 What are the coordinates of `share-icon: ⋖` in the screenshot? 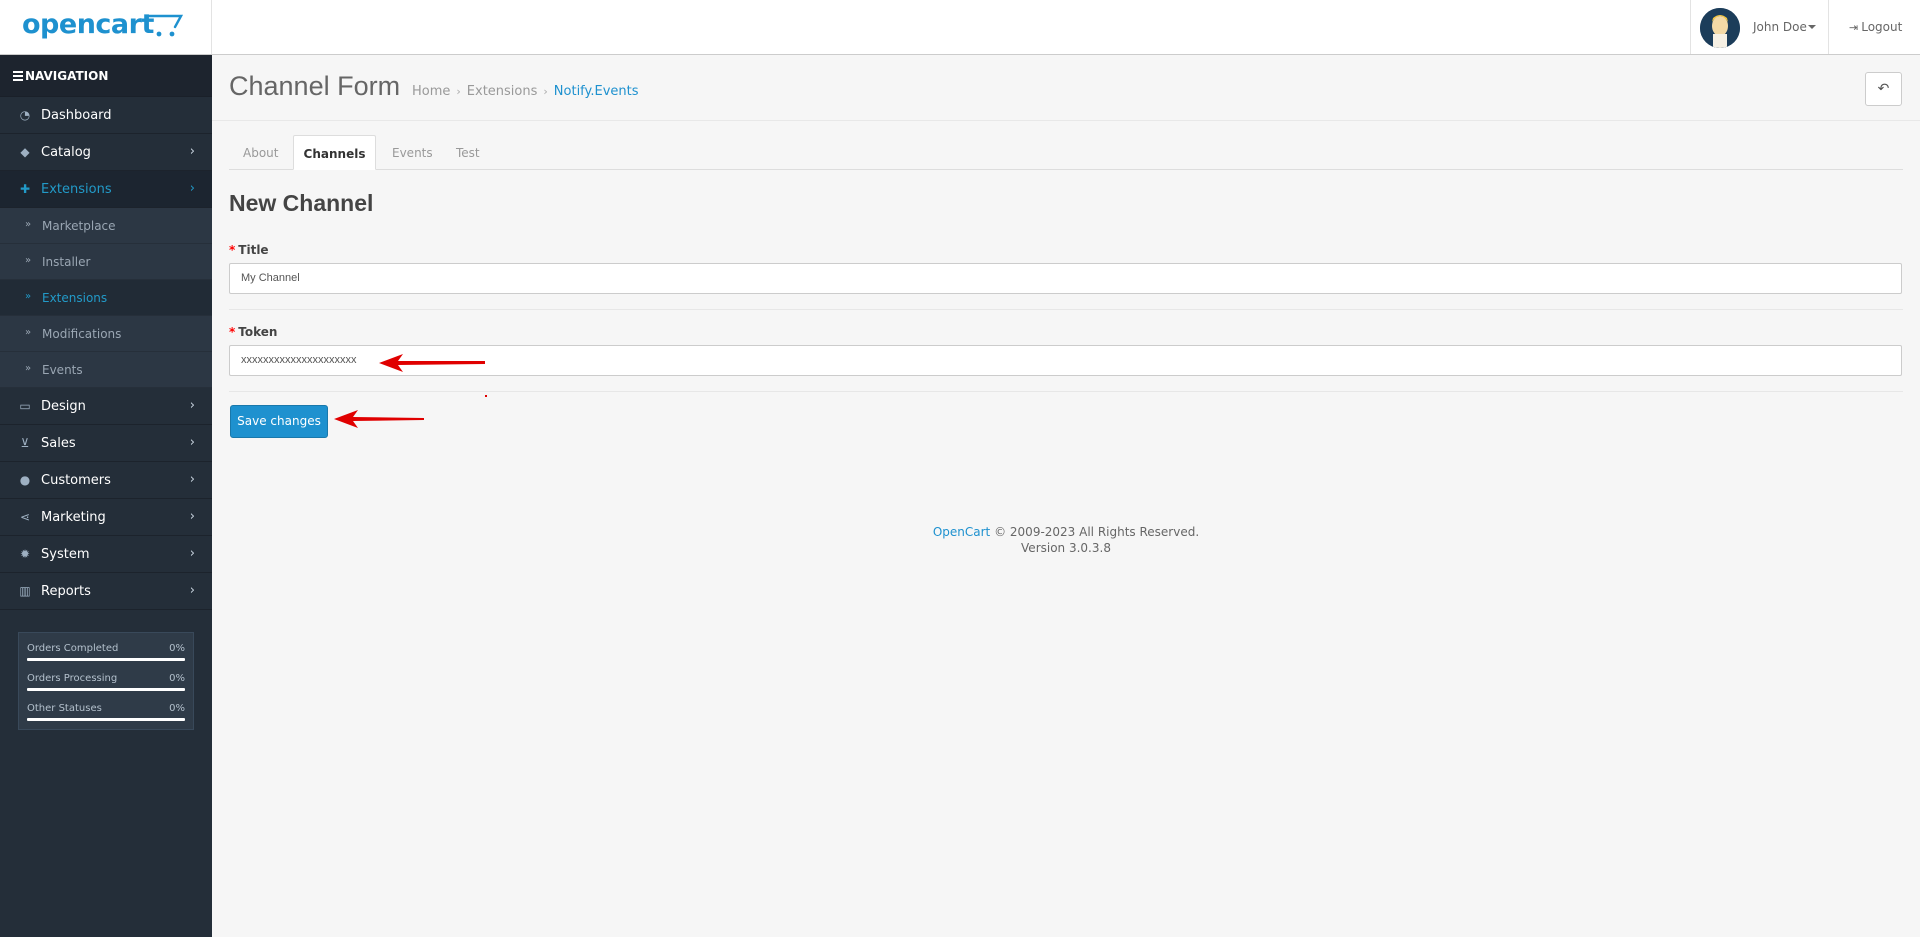 It's located at (25, 517).